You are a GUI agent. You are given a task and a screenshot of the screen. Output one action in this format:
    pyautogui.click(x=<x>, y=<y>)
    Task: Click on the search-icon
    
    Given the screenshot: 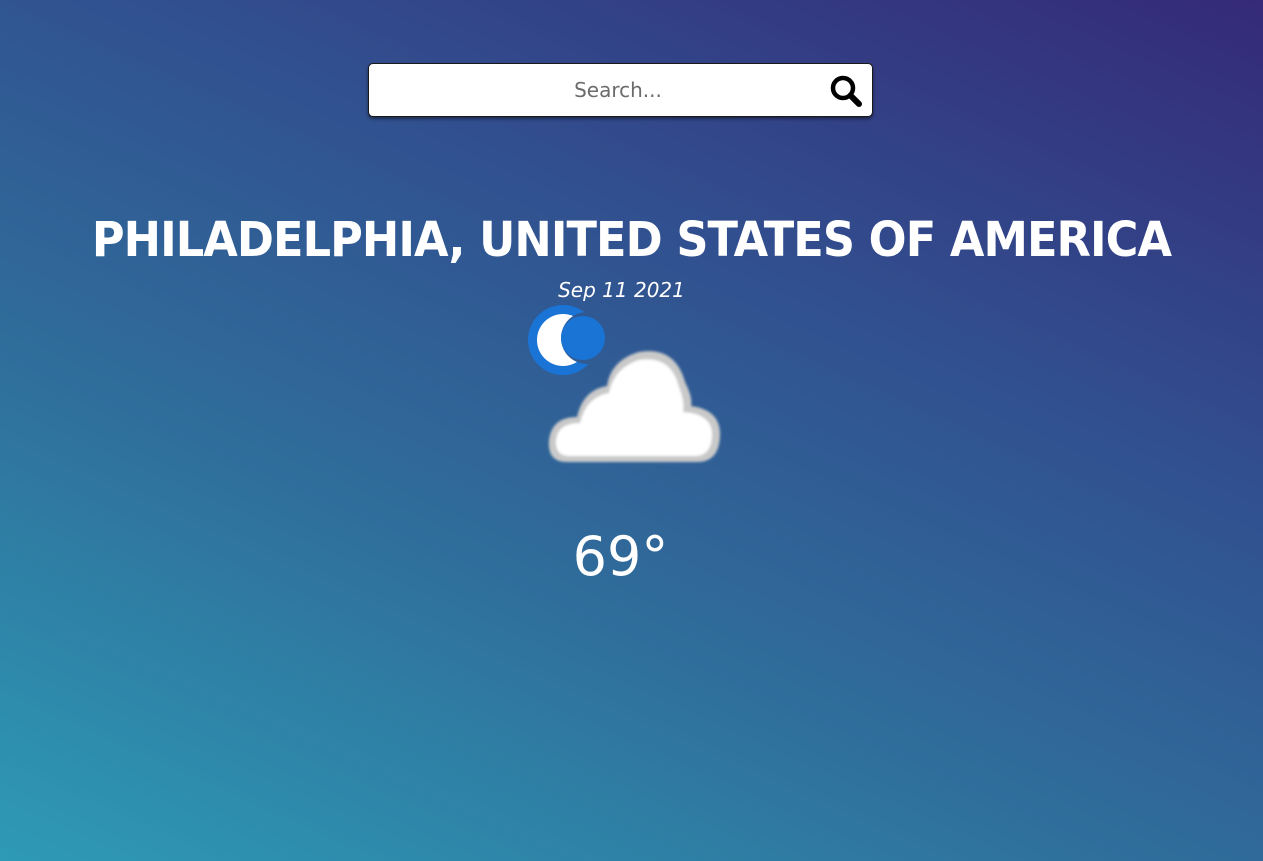 What is the action you would take?
    pyautogui.click(x=846, y=91)
    